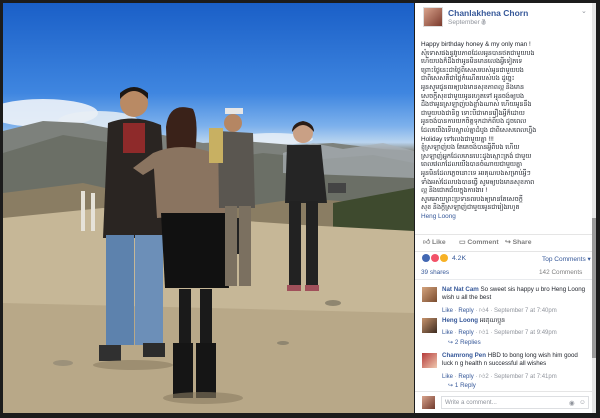 The height and width of the screenshot is (418, 600). Describe the element at coordinates (474, 122) in the screenshot. I see `post-line: អូនចង់បានការយកចិត្តទុកដាក់ពីបង ដូចពេល` at that location.